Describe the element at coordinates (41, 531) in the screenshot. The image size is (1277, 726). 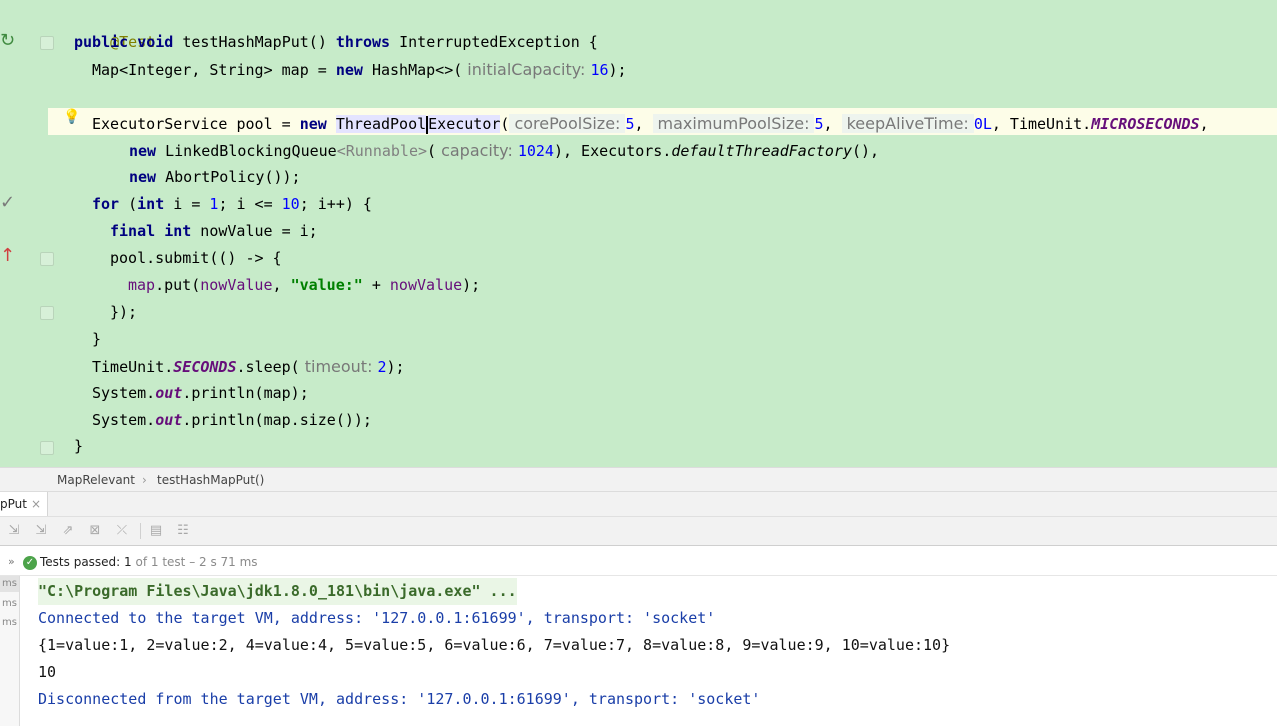
I see `sort-duration-icon: ⇲` at that location.